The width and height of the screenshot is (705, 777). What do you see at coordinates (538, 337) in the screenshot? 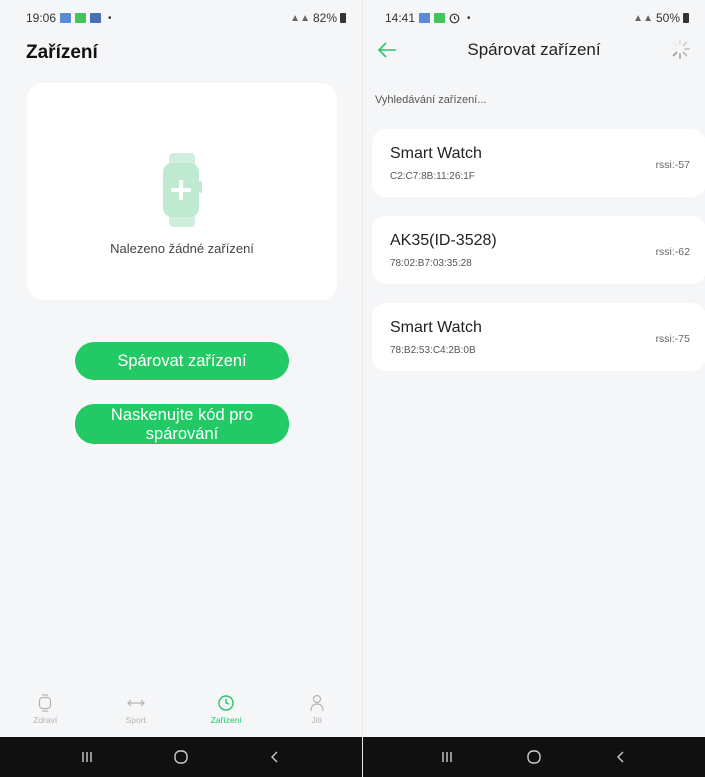
I see `device-list-item: Smart Watch 78:B2:53:C4:2B:0B rssi:-75` at bounding box center [538, 337].